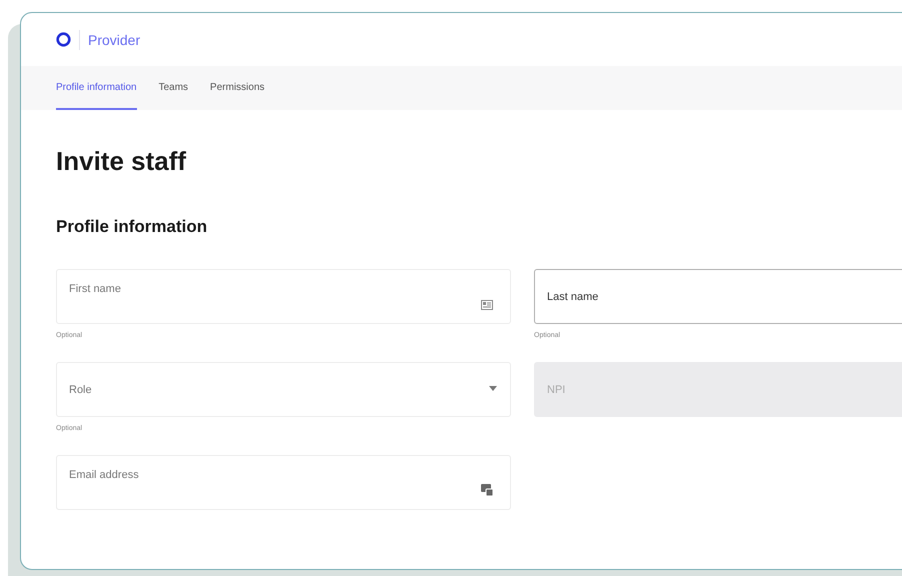 The width and height of the screenshot is (902, 576). Describe the element at coordinates (487, 305) in the screenshot. I see `contact-card-icon` at that location.